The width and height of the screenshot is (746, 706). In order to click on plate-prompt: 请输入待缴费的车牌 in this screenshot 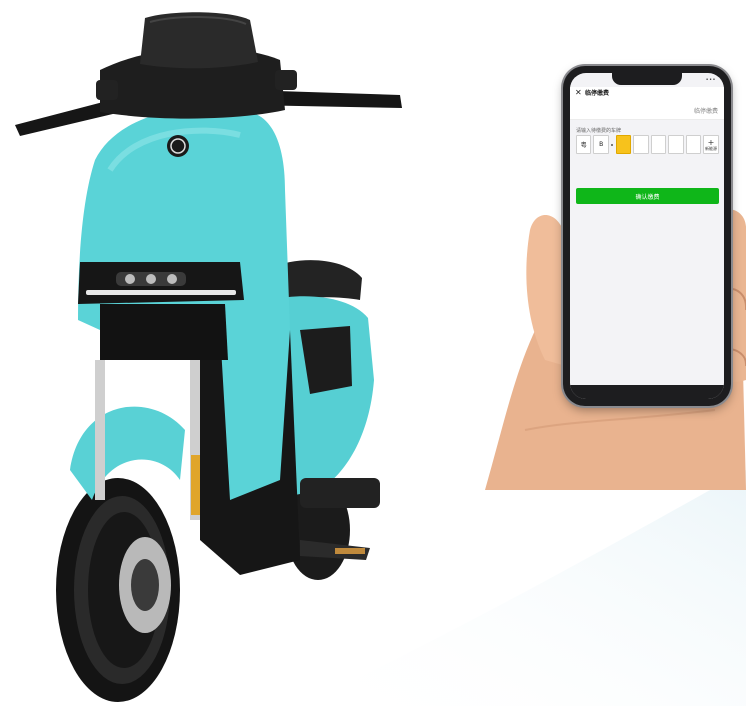, I will do `click(599, 131)`.